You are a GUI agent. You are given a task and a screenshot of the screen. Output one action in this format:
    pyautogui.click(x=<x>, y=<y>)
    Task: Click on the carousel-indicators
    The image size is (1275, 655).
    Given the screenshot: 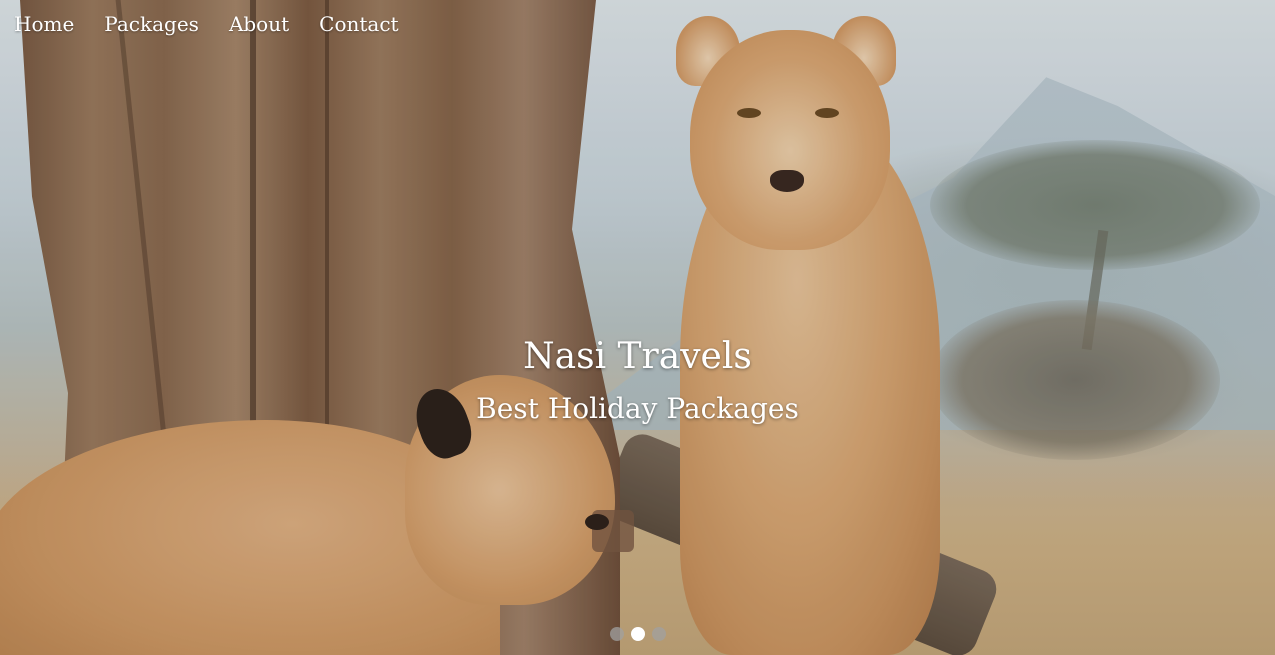 What is the action you would take?
    pyautogui.click(x=637, y=634)
    